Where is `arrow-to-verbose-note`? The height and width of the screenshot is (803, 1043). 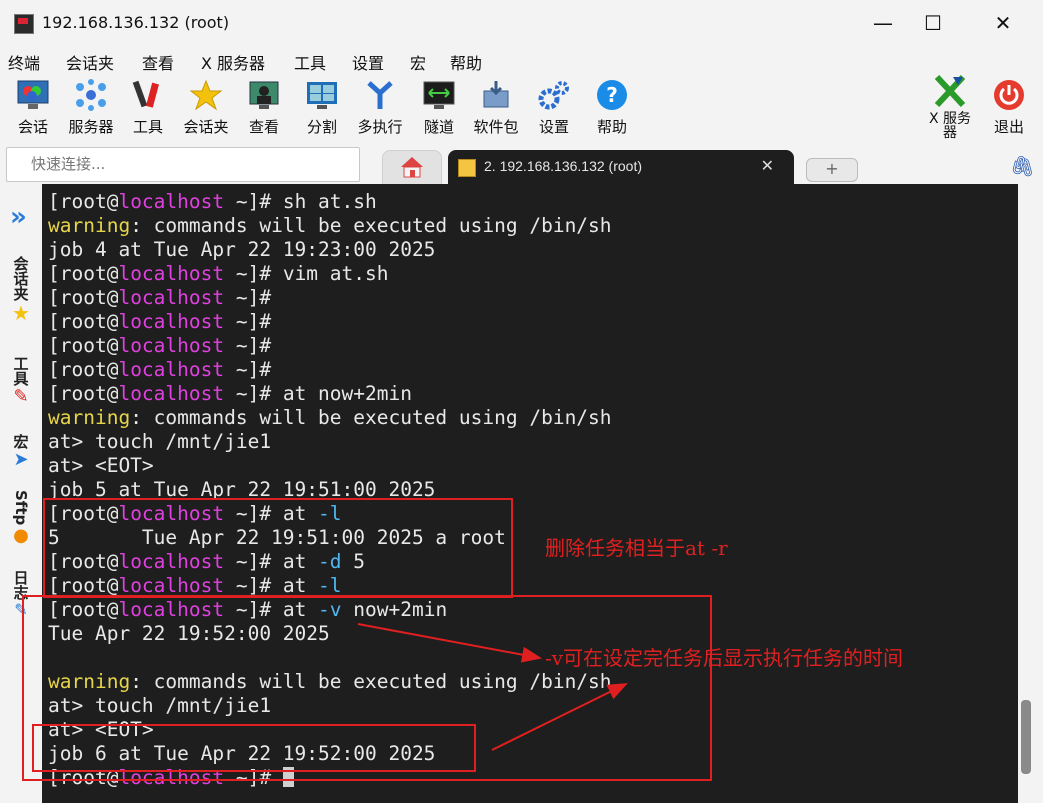
arrow-to-verbose-note is located at coordinates (449, 643).